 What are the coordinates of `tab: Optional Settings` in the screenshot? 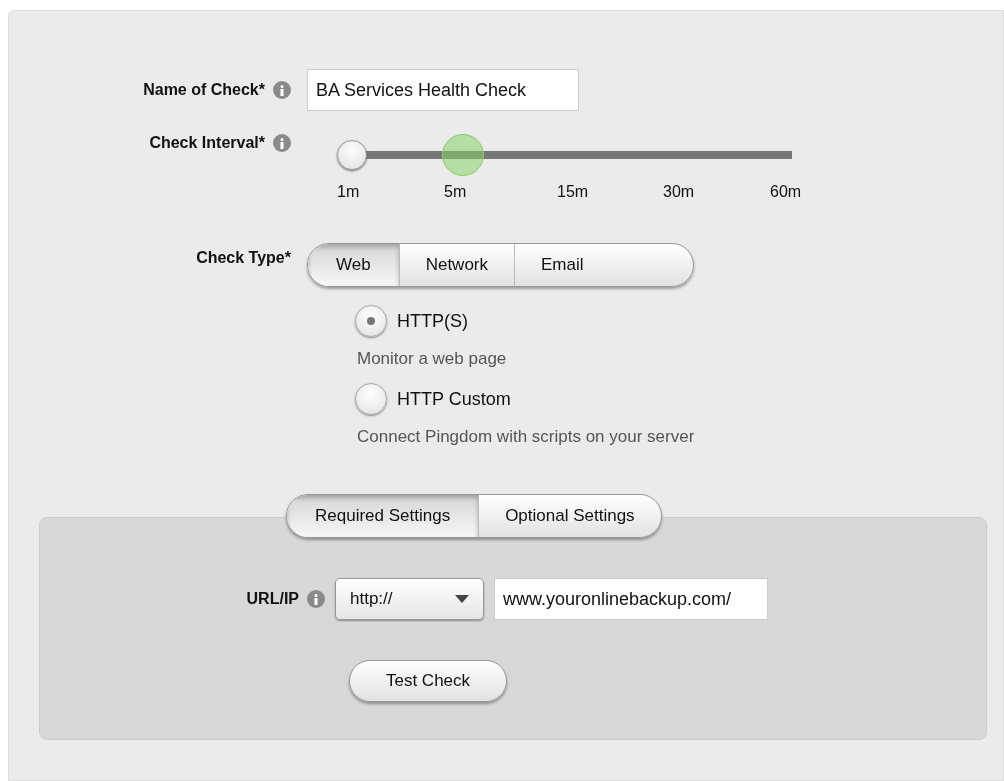 It's located at (569, 516).